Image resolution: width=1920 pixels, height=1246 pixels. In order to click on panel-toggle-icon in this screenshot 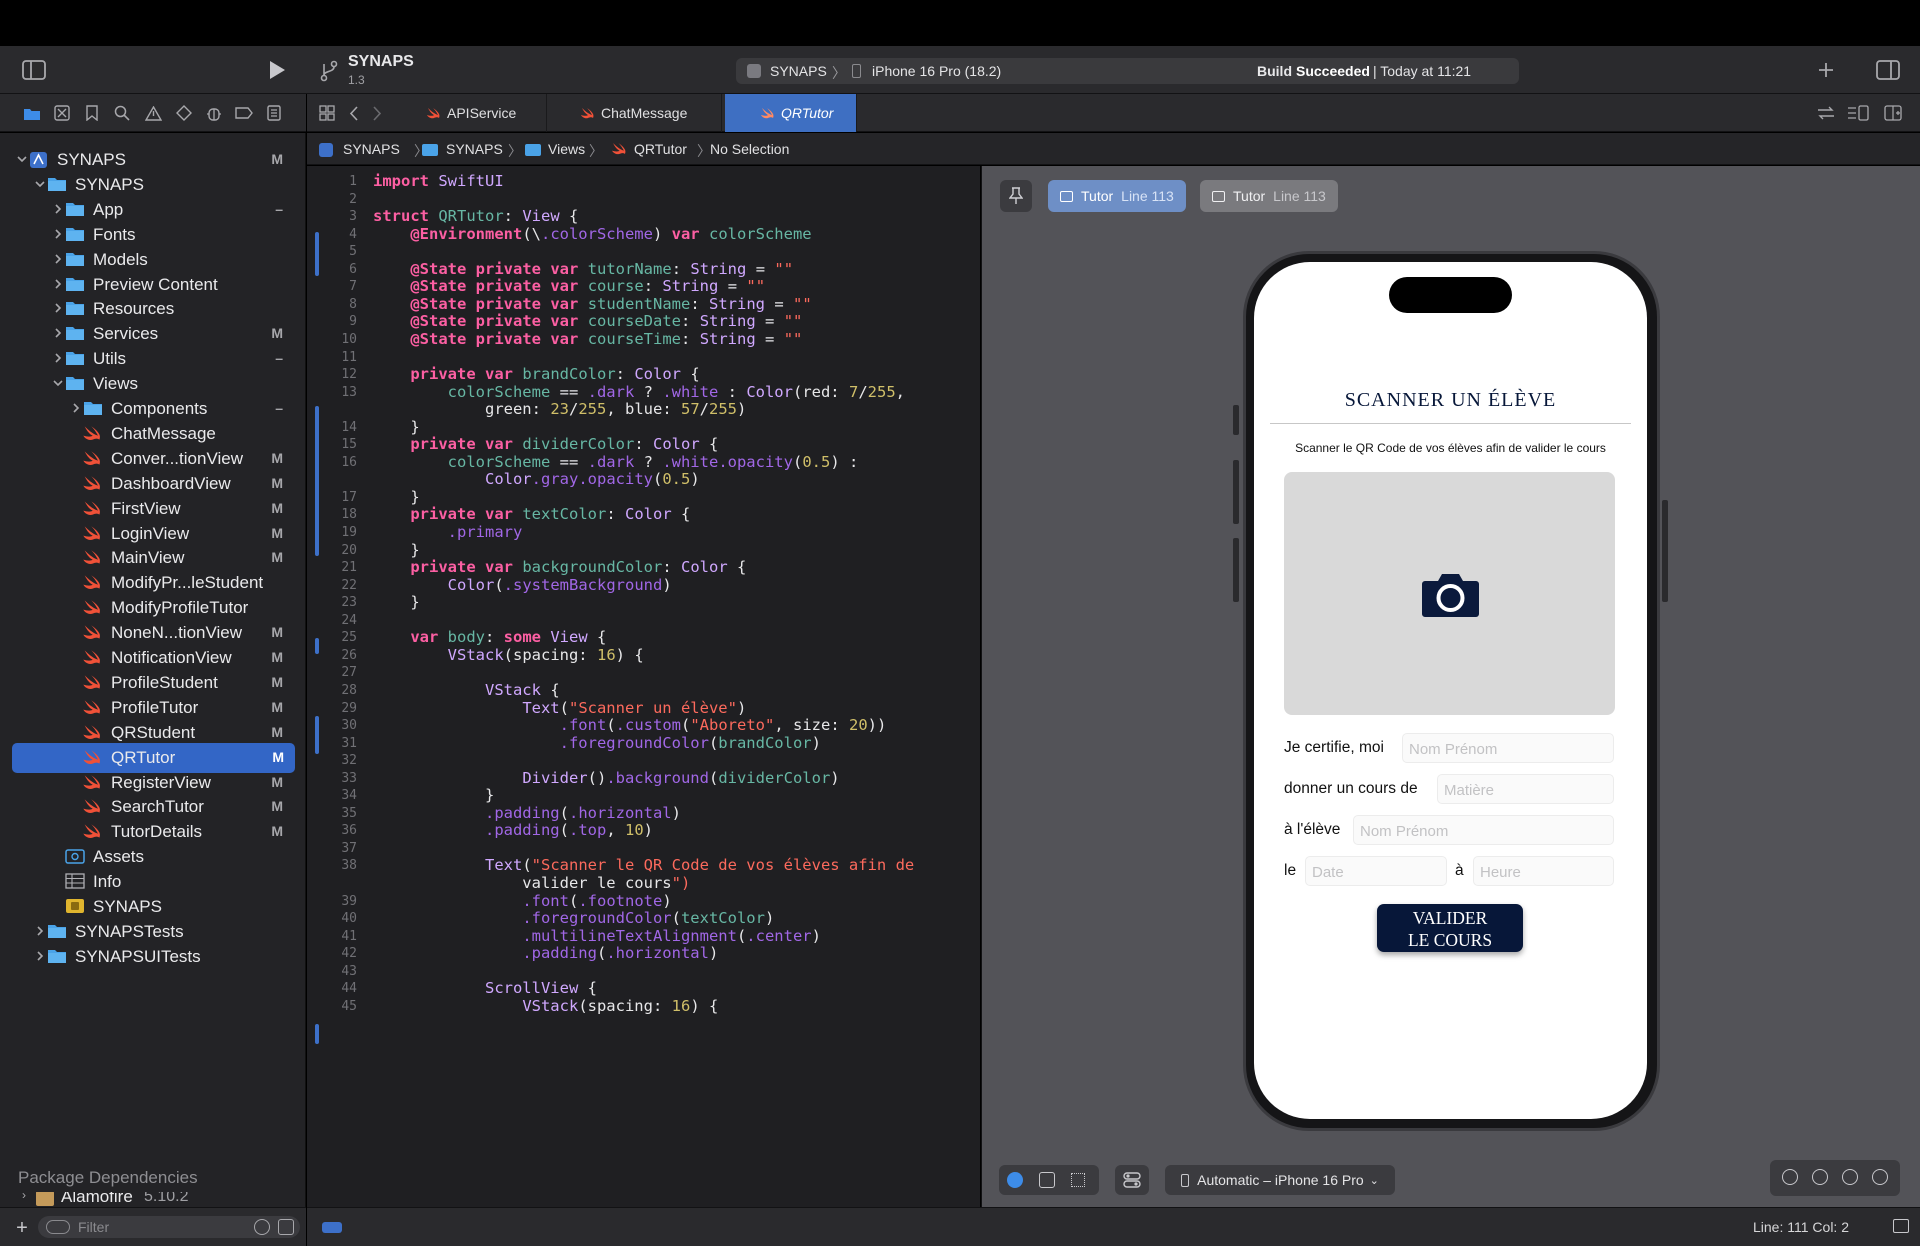, I will do `click(1901, 1226)`.